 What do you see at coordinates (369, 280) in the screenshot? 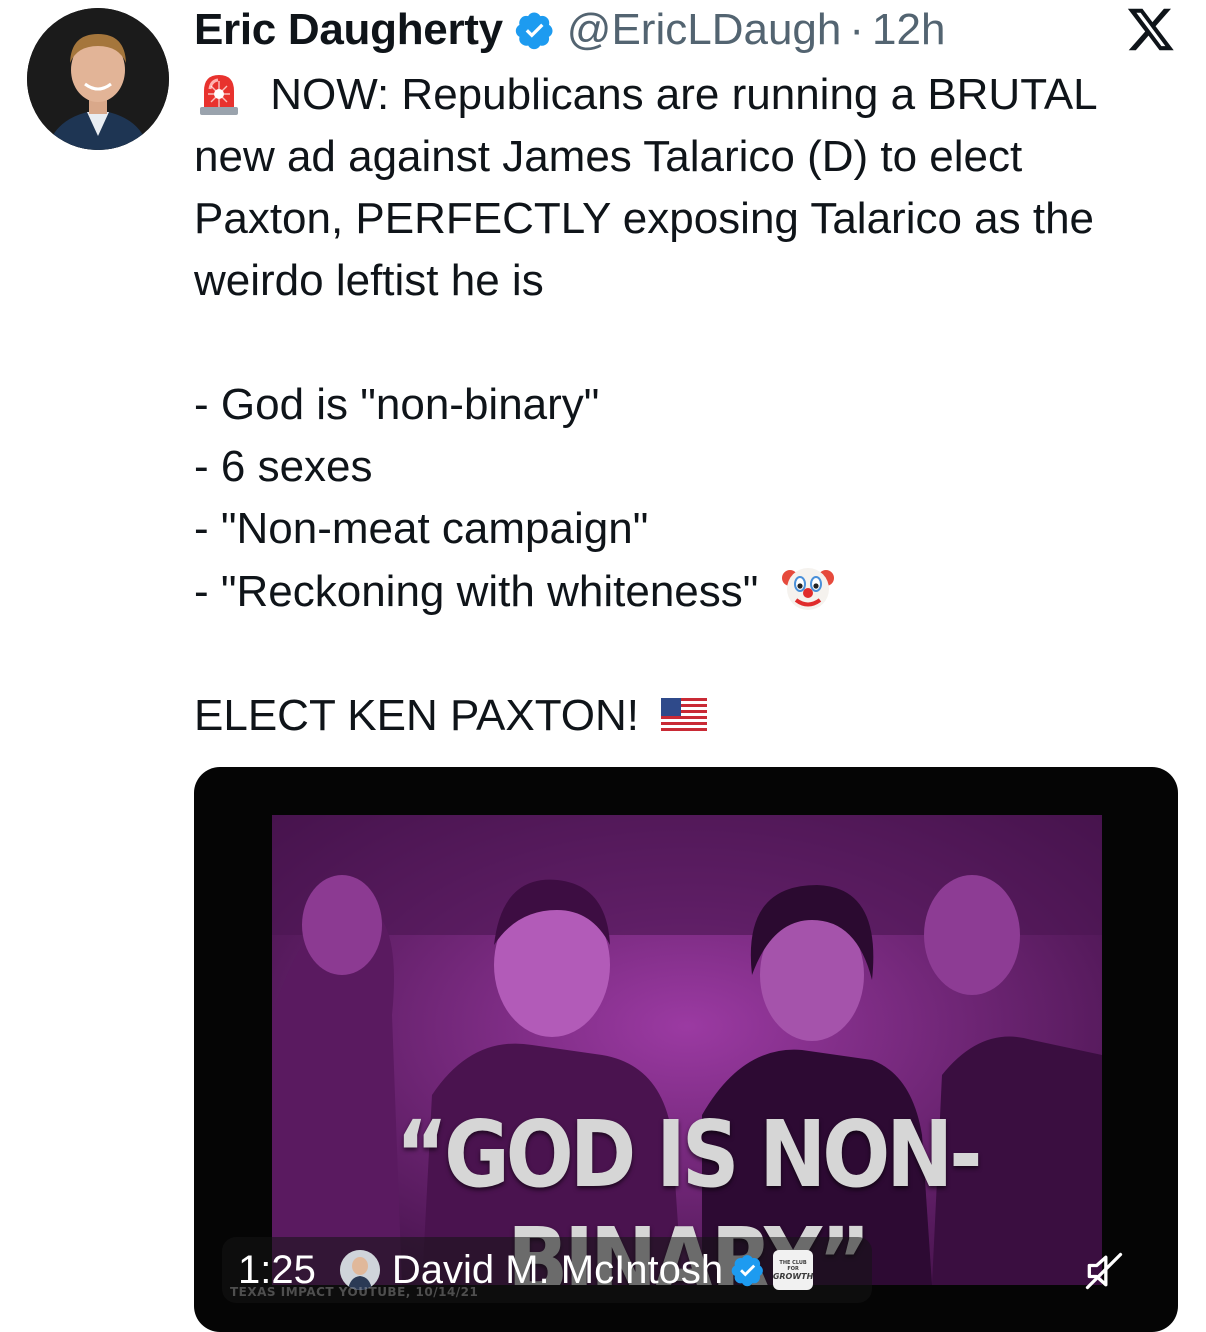
I see `tweet-line: weirdo leftist he is` at bounding box center [369, 280].